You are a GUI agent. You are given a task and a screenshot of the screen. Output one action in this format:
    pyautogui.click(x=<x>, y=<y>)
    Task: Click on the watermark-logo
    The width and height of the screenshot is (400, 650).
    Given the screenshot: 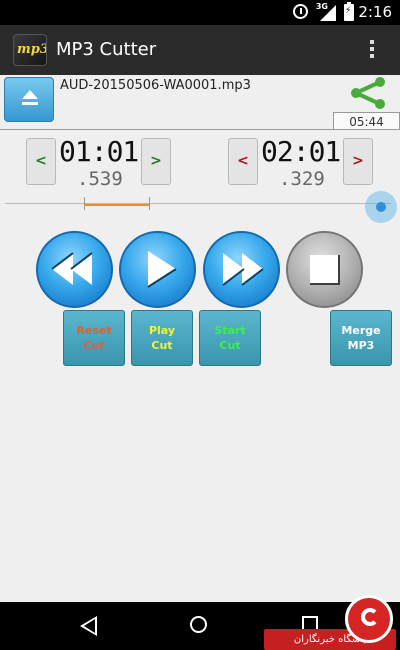 What is the action you would take?
    pyautogui.click(x=369, y=619)
    